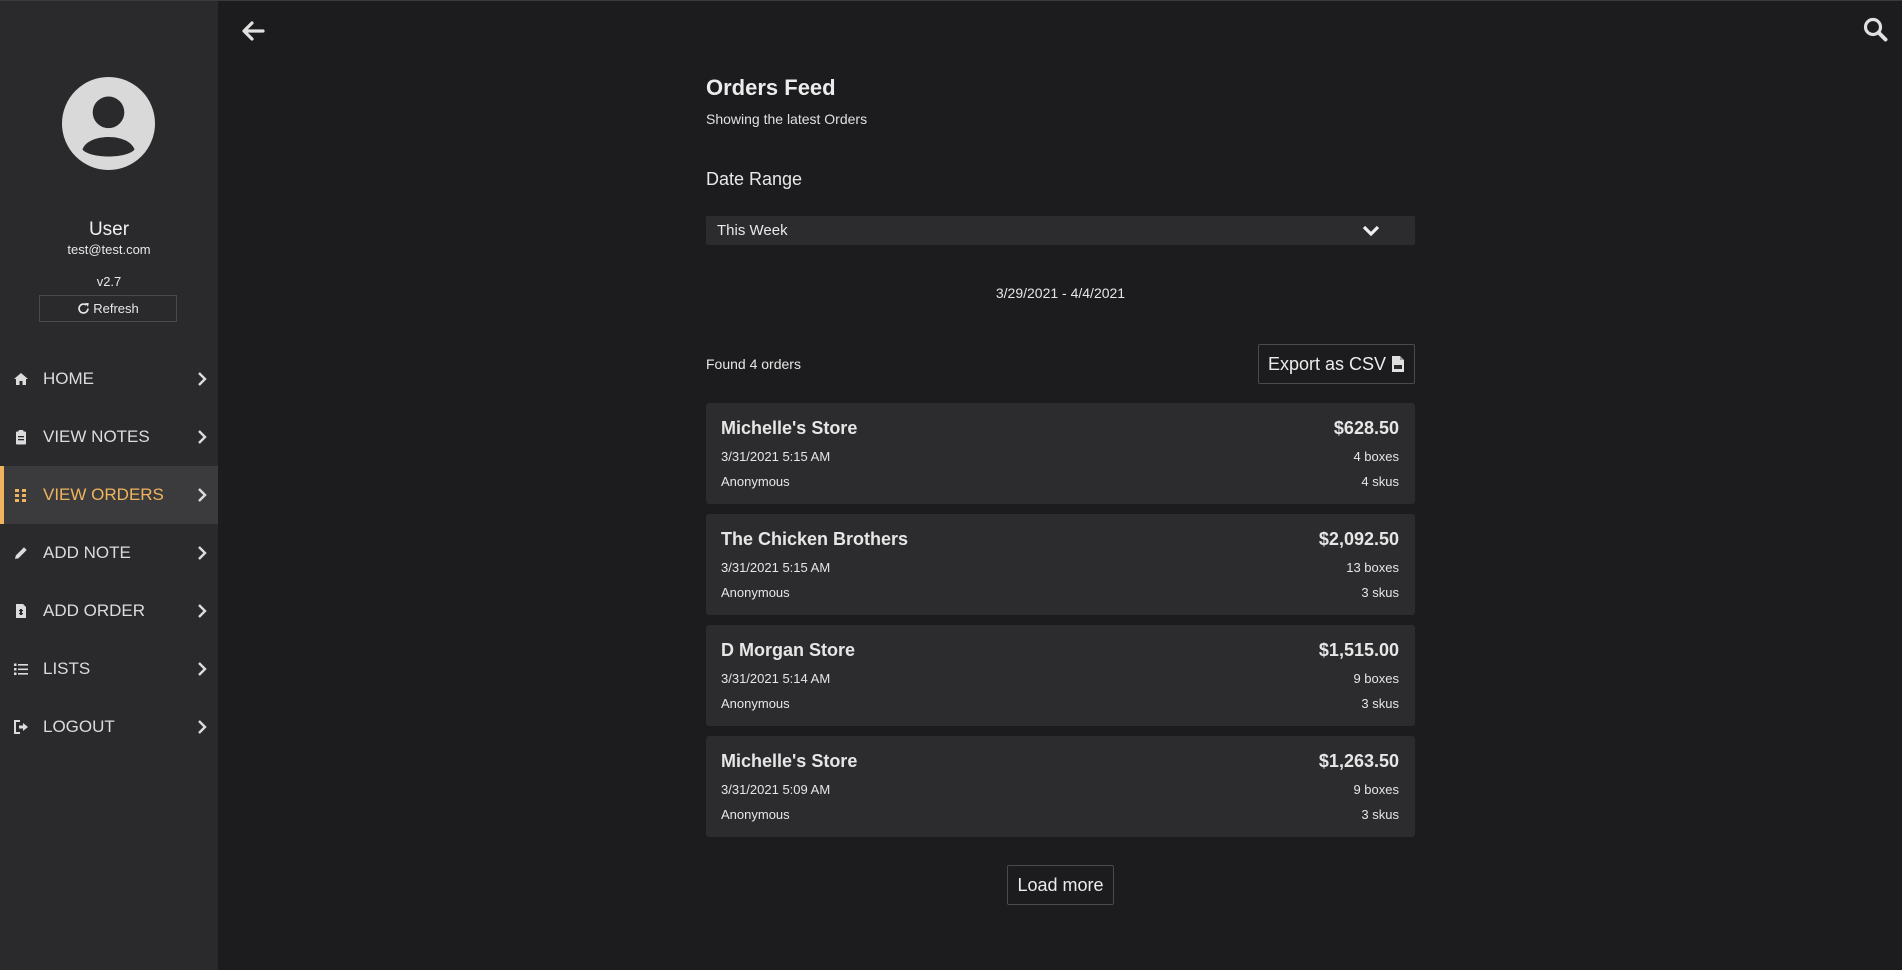 Image resolution: width=1902 pixels, height=970 pixels. Describe the element at coordinates (951, 0) in the screenshot. I see `top-border` at that location.